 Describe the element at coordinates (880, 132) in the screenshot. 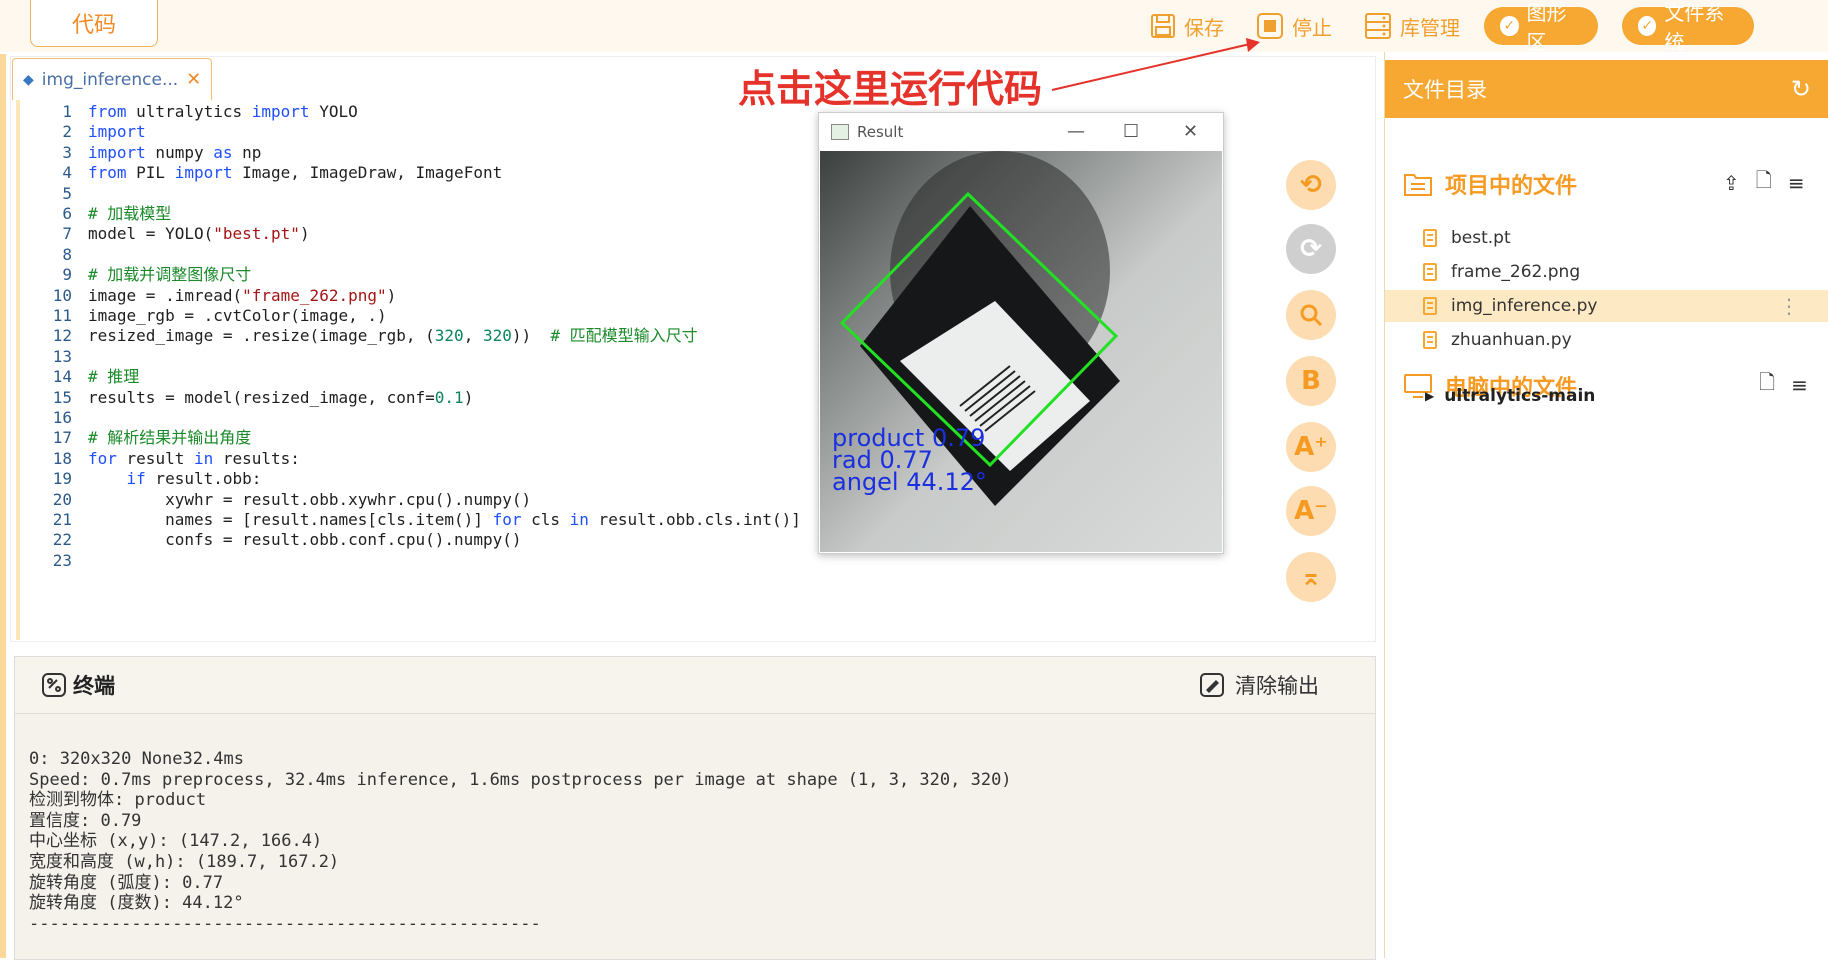

I see `result-title: Result` at that location.